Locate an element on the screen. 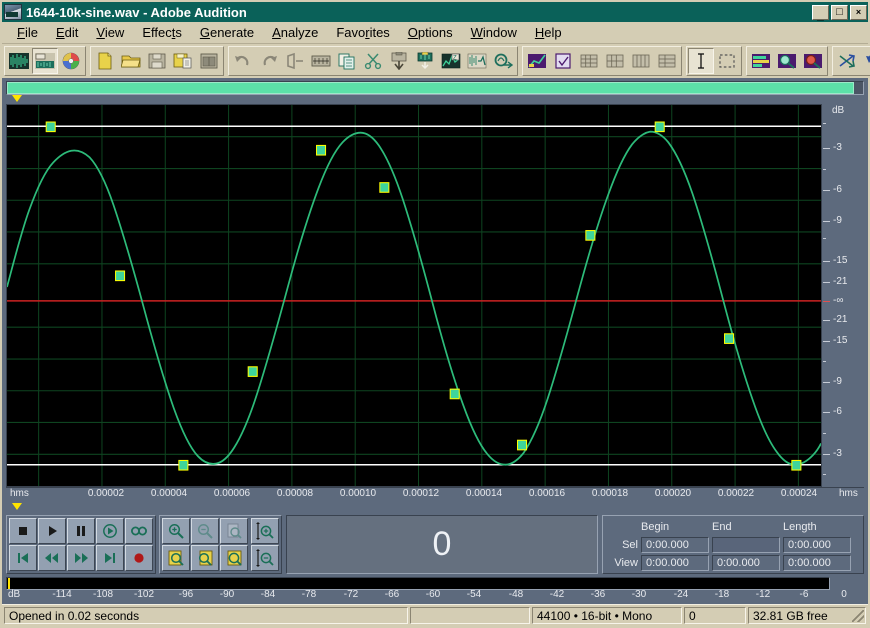 The height and width of the screenshot is (628, 870). toolbar-group-effects-rack is located at coordinates (851, 61).